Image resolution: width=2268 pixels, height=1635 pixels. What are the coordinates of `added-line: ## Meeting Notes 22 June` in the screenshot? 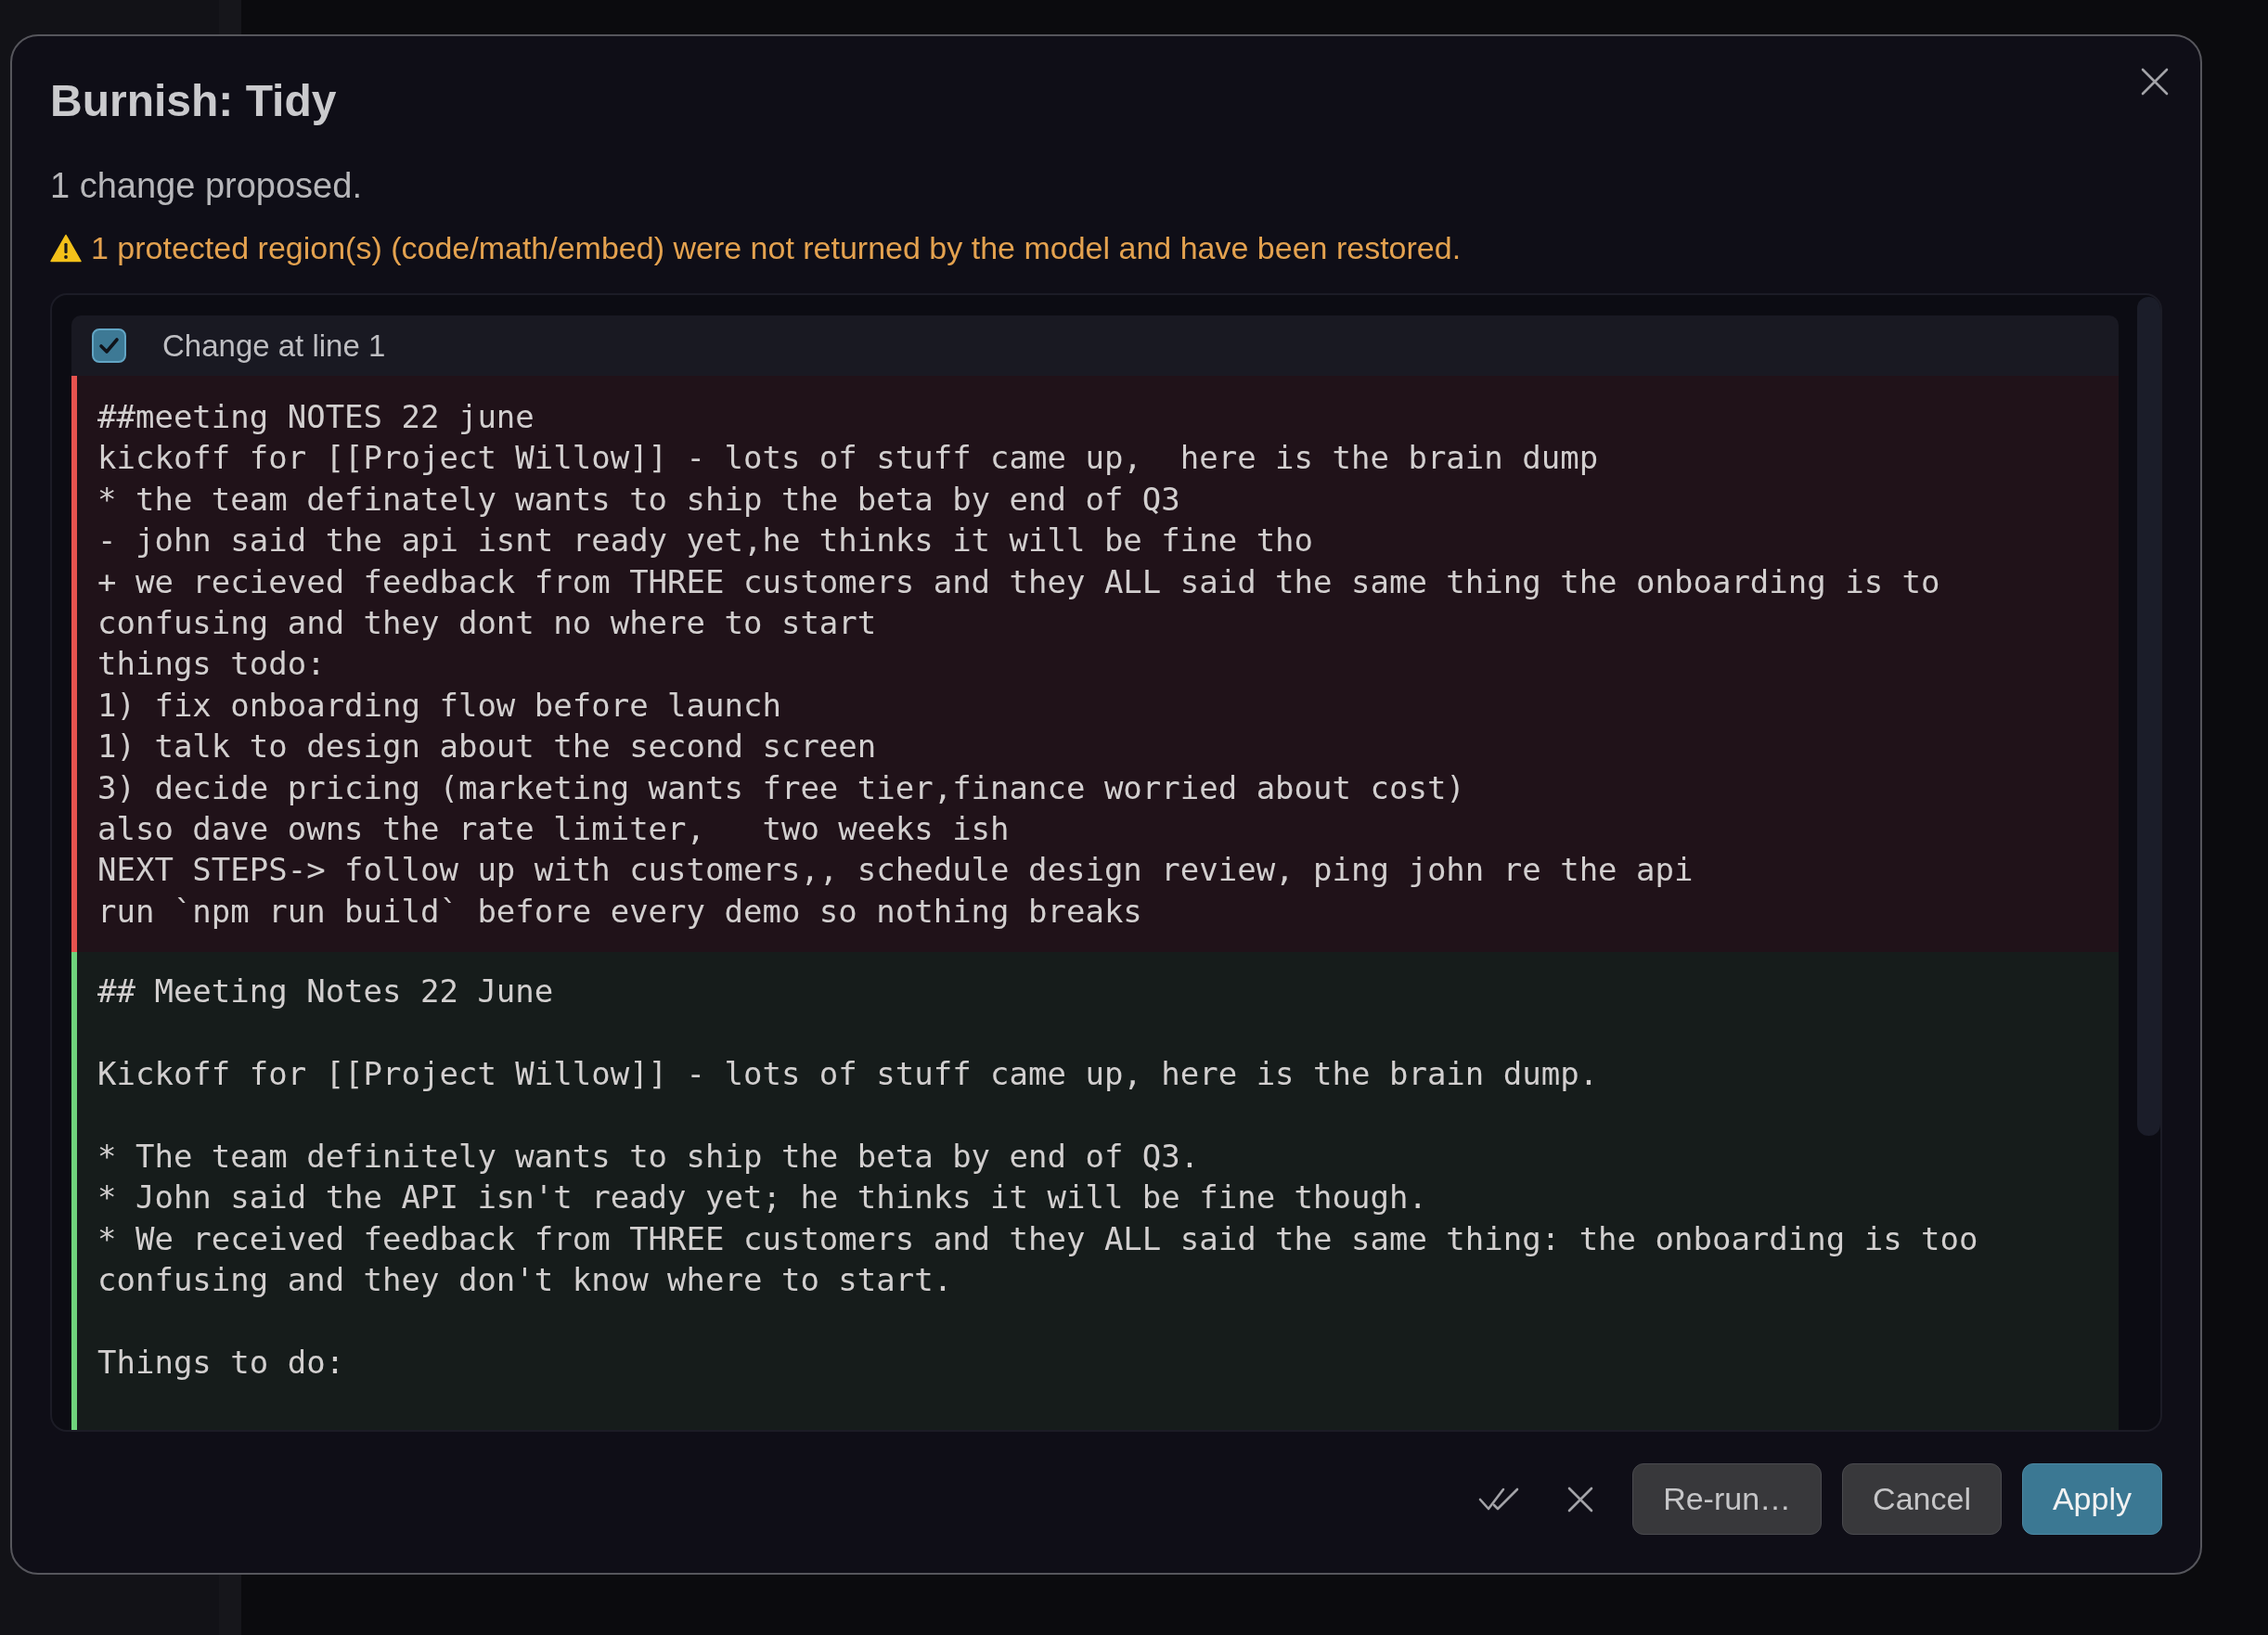 It's located at (325, 992).